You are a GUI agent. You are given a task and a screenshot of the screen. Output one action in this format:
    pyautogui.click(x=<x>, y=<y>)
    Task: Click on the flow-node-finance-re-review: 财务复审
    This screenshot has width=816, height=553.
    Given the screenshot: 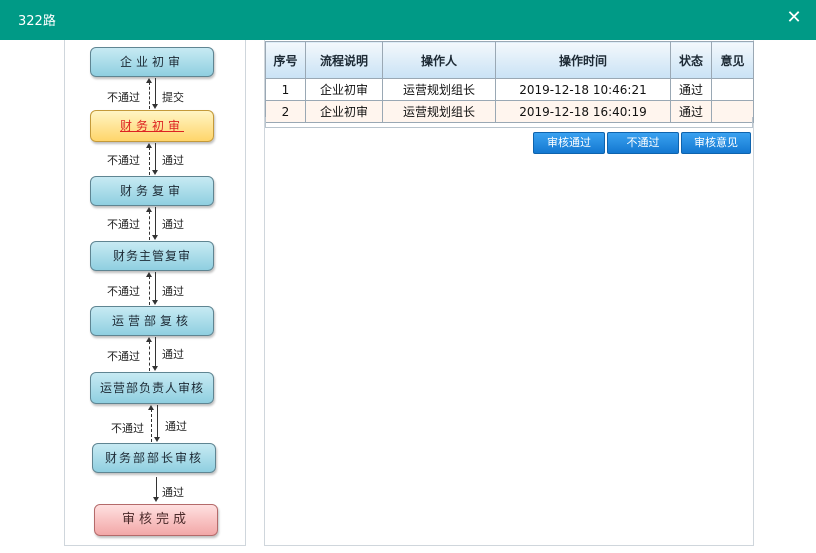 What is the action you would take?
    pyautogui.click(x=152, y=191)
    